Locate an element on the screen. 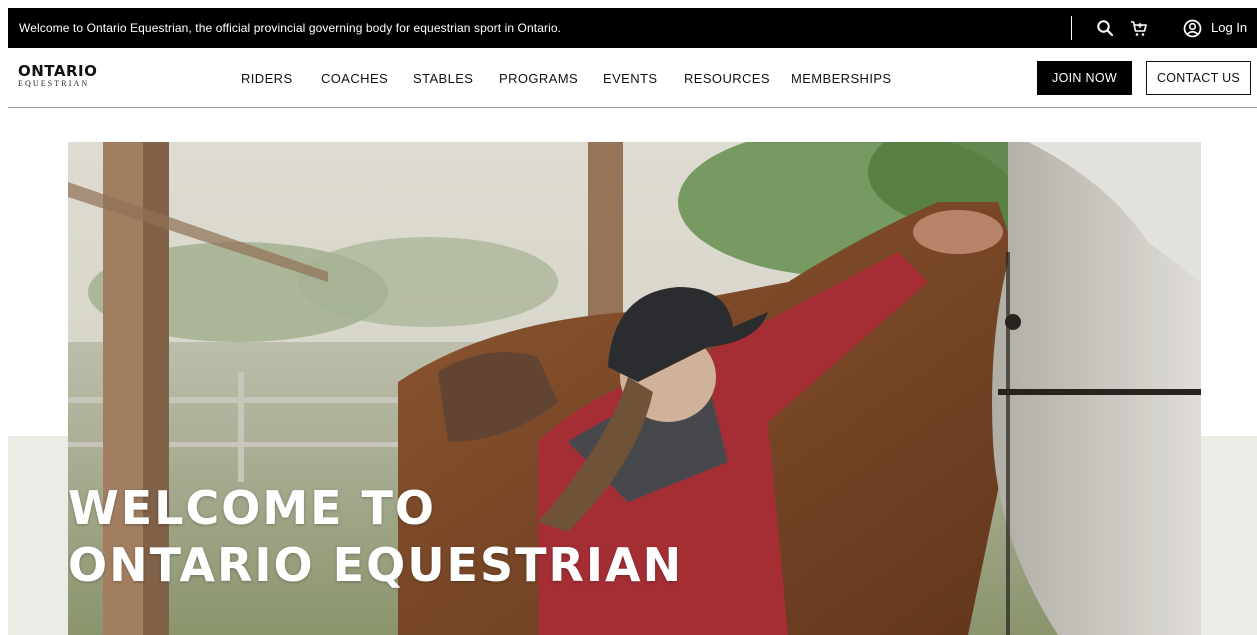 The height and width of the screenshot is (635, 1257). nav-item-events: EVENTS is located at coordinates (630, 78).